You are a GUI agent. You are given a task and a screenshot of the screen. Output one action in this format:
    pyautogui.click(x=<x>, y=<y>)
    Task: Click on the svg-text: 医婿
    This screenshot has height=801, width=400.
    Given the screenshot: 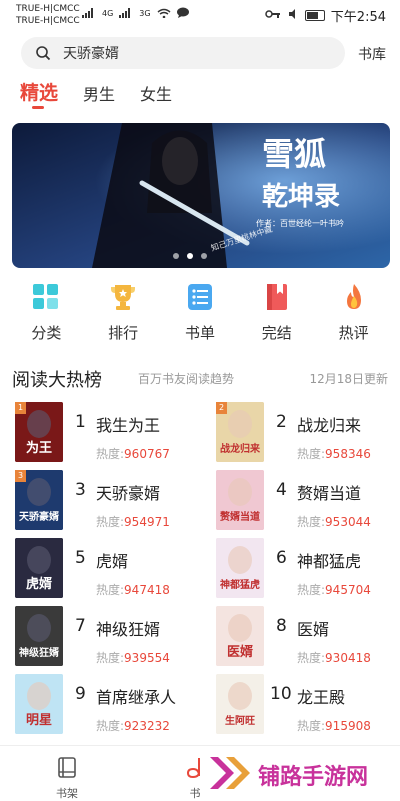 What is the action you would take?
    pyautogui.click(x=240, y=652)
    